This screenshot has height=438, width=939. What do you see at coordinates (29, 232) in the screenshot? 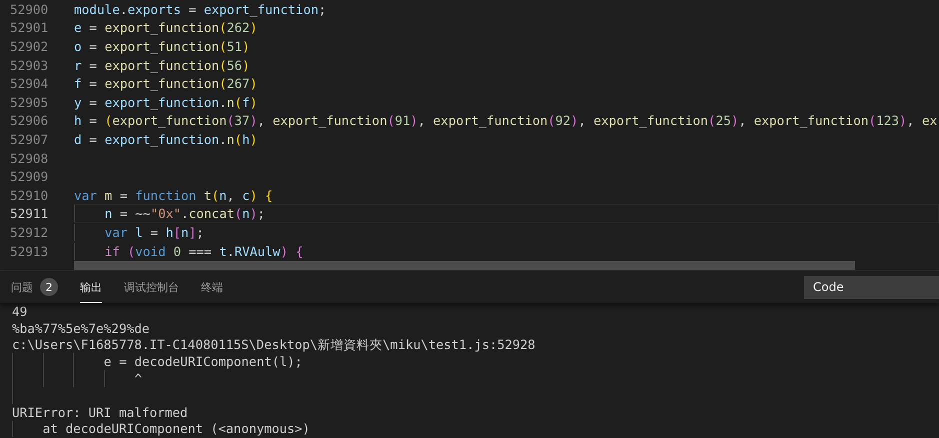
I see `line-number: 52912` at bounding box center [29, 232].